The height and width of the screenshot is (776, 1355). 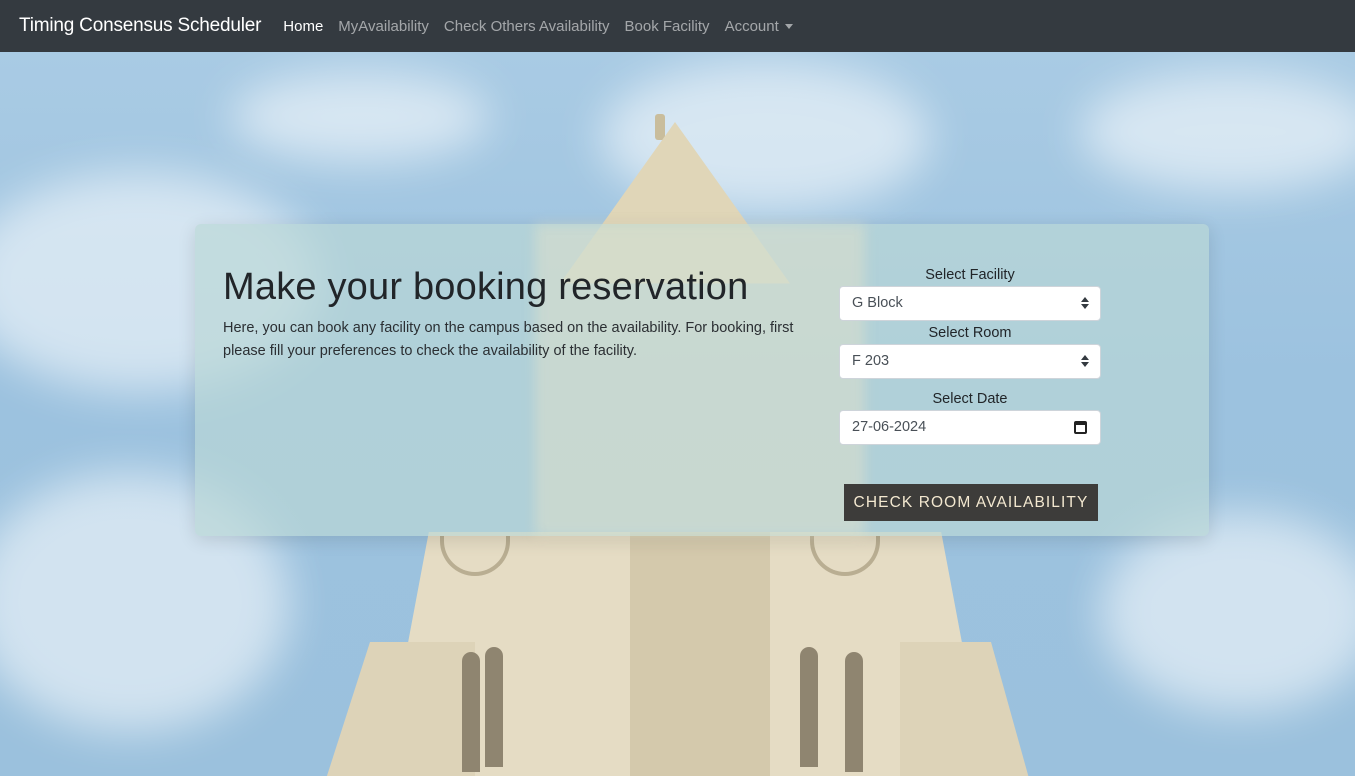 What do you see at coordinates (303, 26) in the screenshot?
I see `nav-home: Home` at bounding box center [303, 26].